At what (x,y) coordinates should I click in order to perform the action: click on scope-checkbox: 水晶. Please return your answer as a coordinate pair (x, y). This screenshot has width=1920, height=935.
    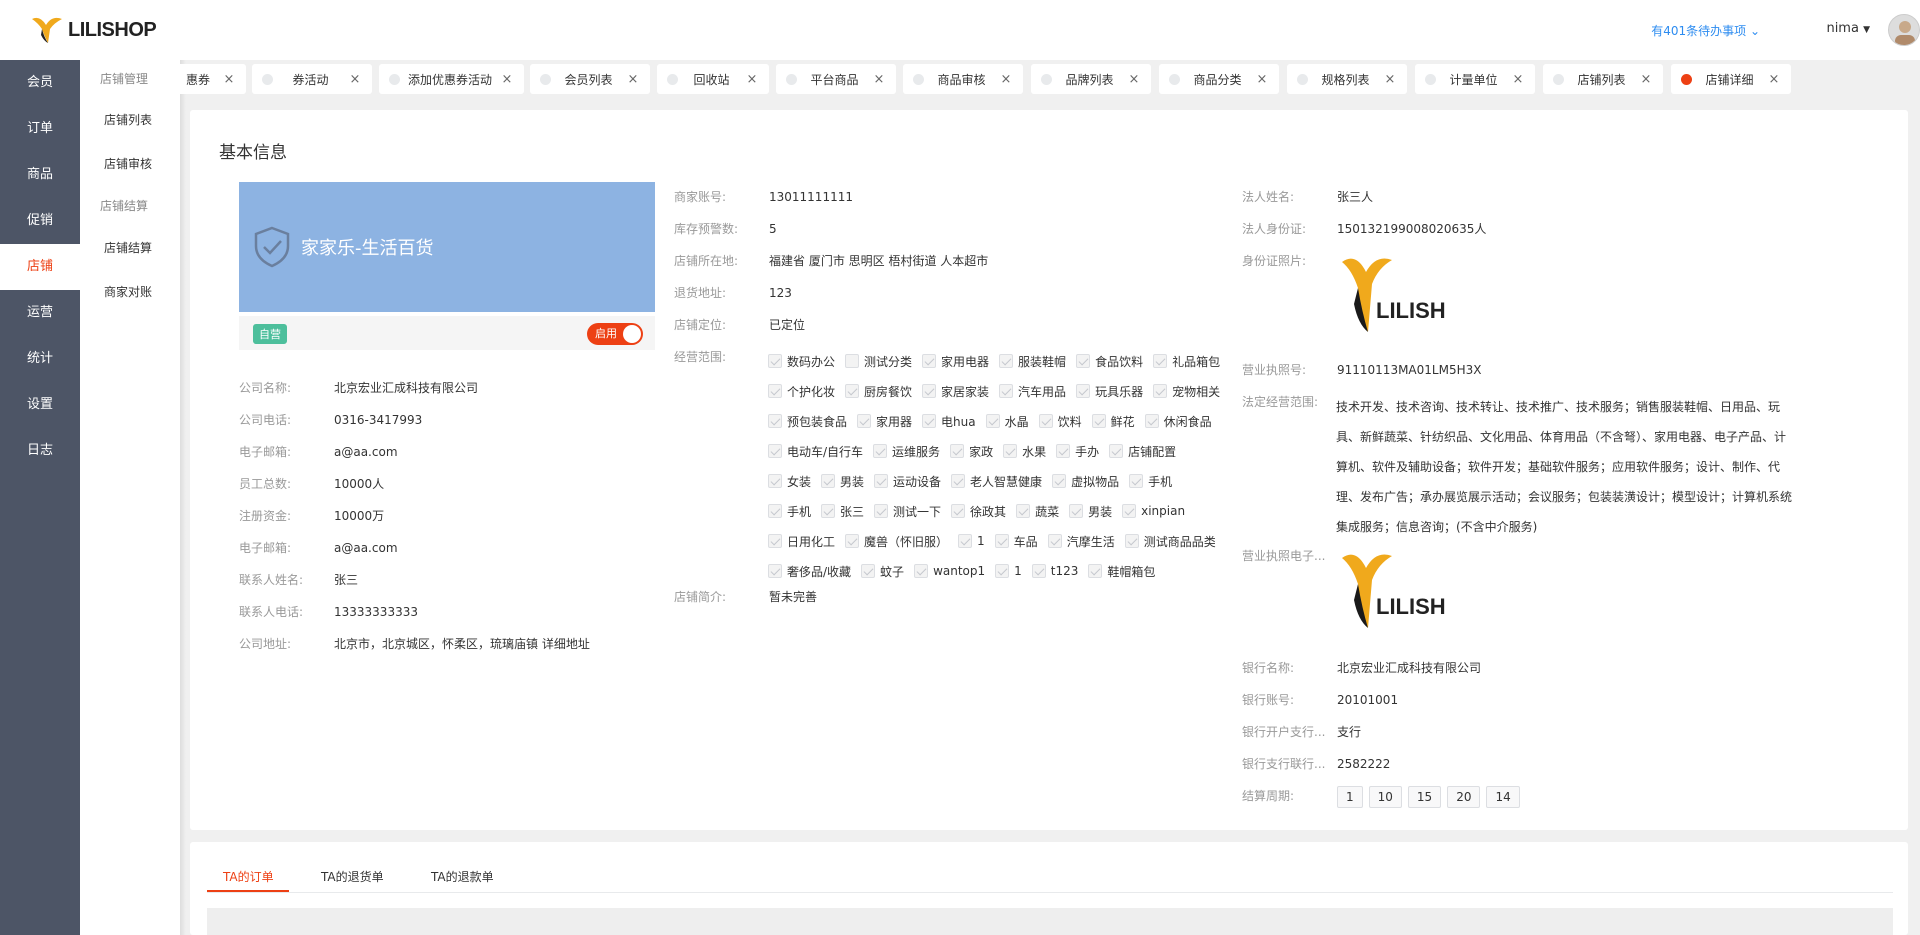
    Looking at the image, I should click on (1007, 421).